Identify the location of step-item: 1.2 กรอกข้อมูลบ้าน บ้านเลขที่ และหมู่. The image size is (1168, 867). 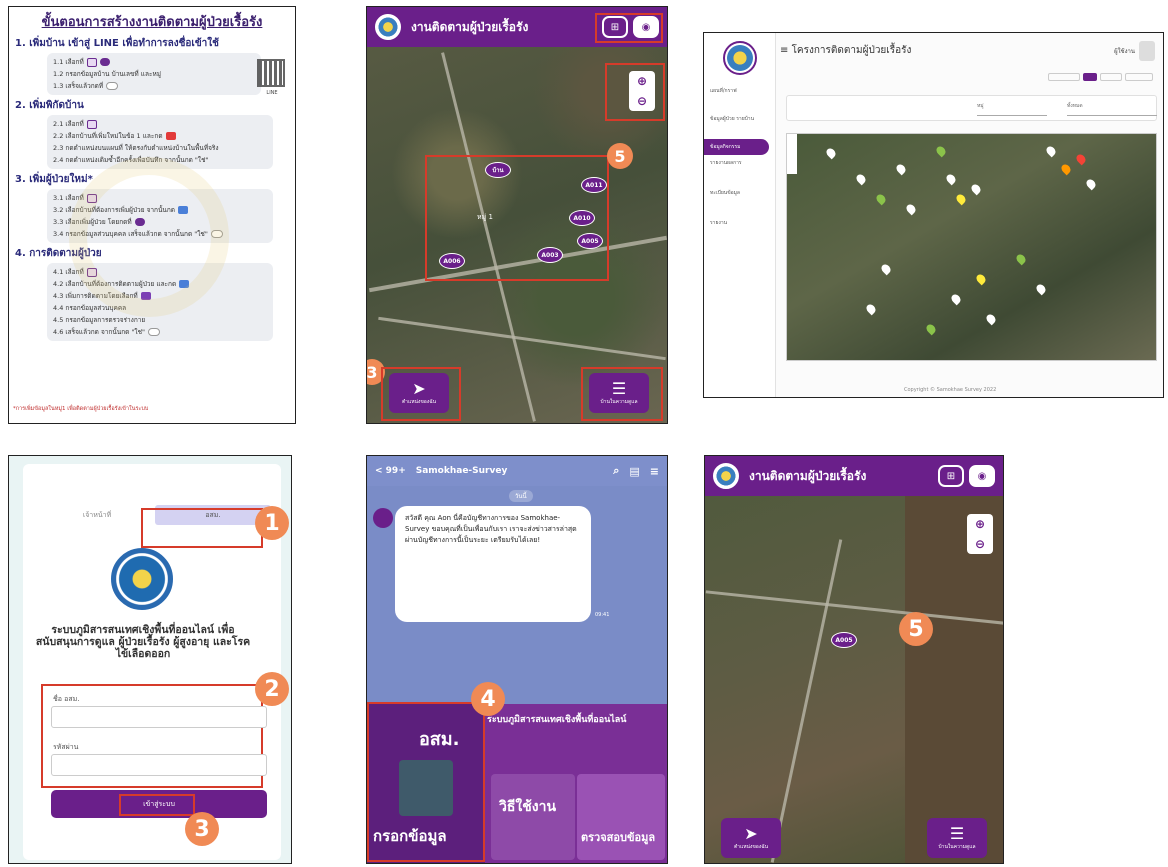
(107, 74).